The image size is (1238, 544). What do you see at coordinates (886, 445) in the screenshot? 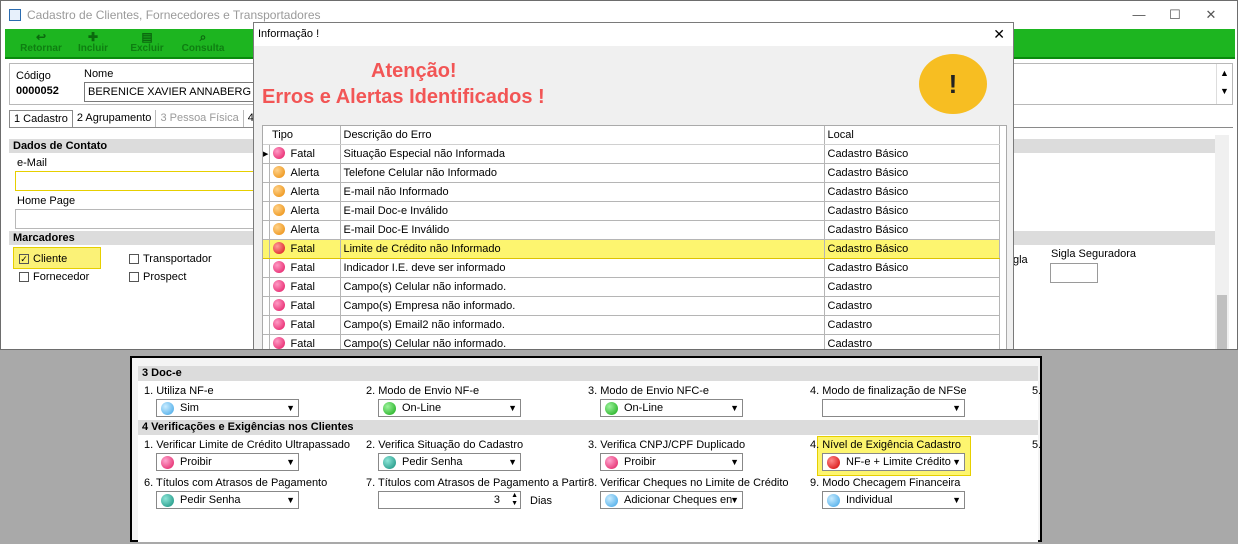
I see `nivel-exigencia-label: 4. Nível de Exigência Cadastro` at bounding box center [886, 445].